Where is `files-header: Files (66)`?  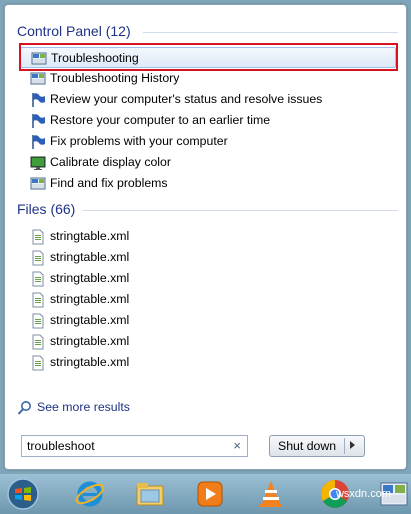 files-header: Files (66) is located at coordinates (207, 209).